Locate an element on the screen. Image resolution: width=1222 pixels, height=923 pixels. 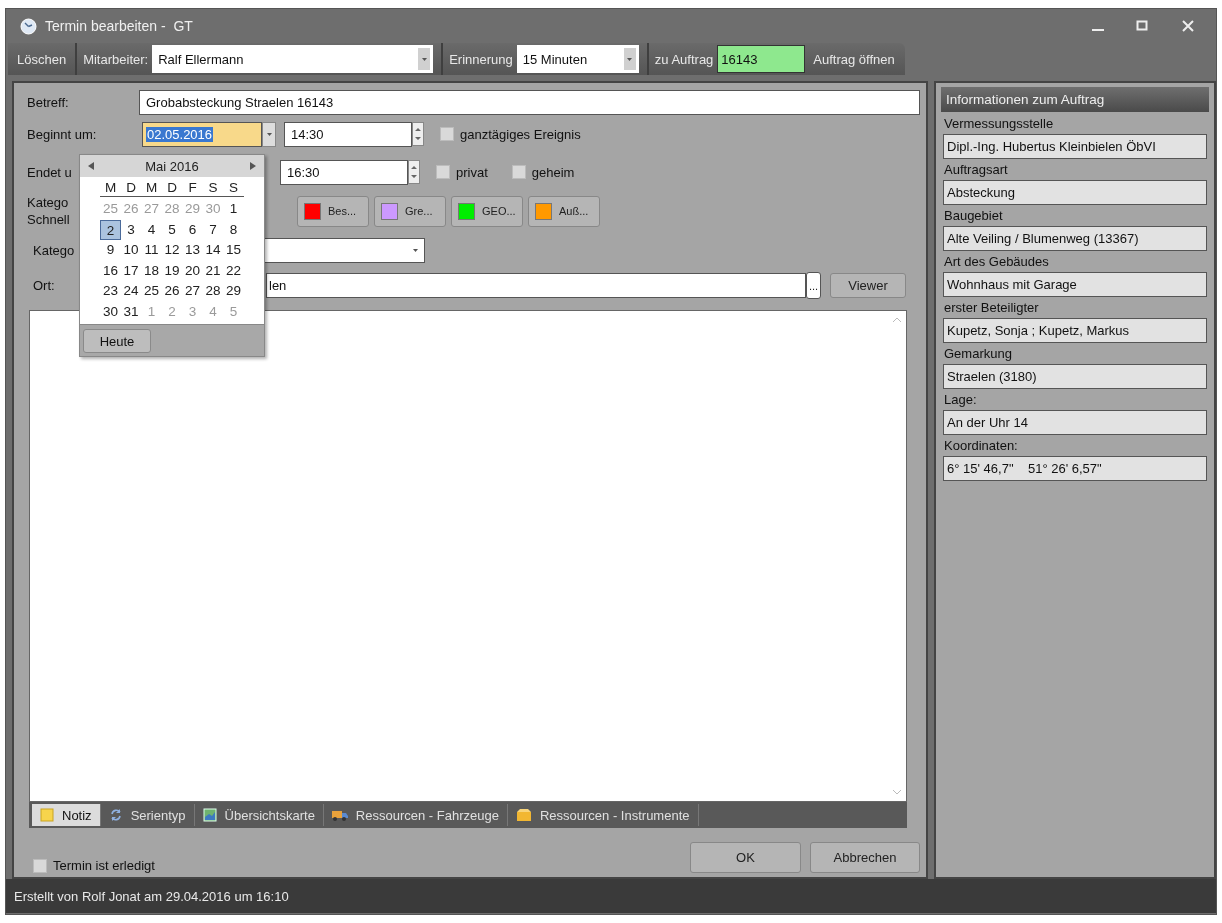
tab: Notiz is located at coordinates (66, 815).